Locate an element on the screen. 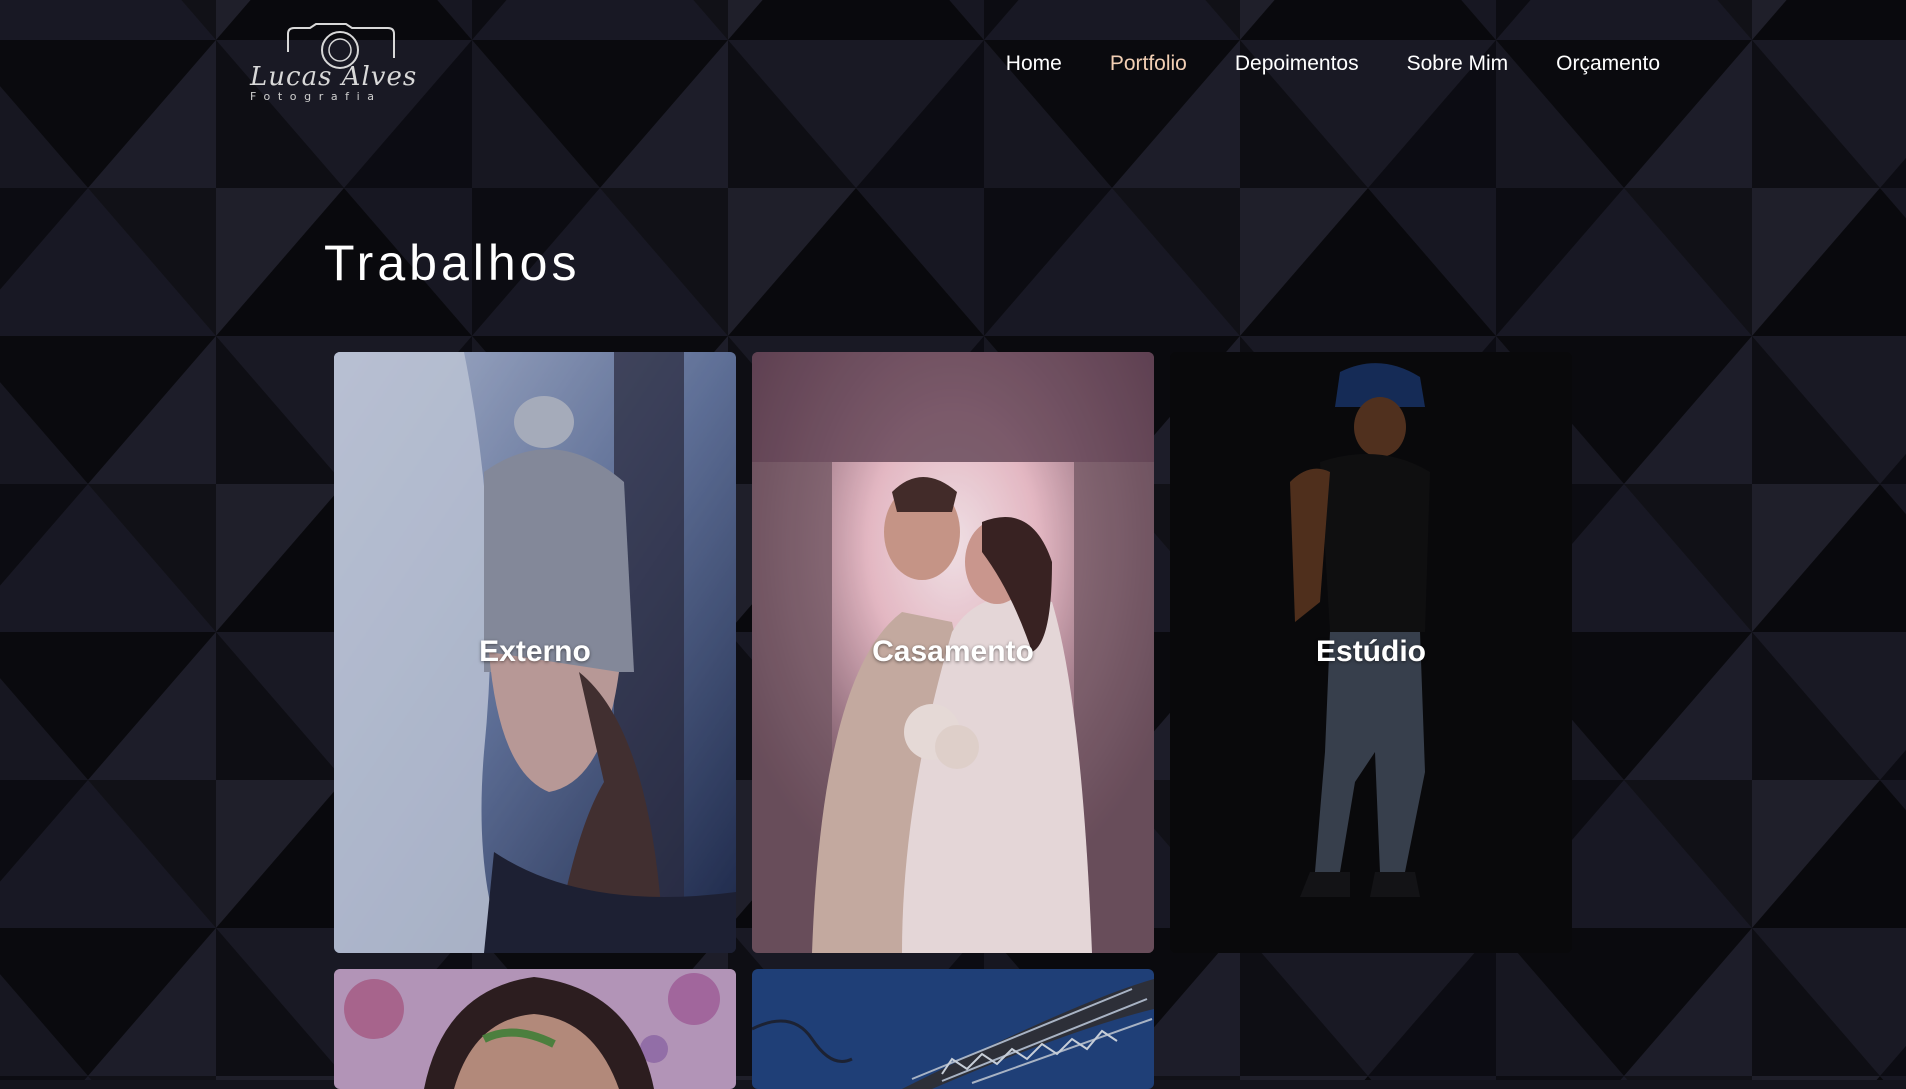 Image resolution: width=1906 pixels, height=1089 pixels. section-title: Trabalhos is located at coordinates (452, 263).